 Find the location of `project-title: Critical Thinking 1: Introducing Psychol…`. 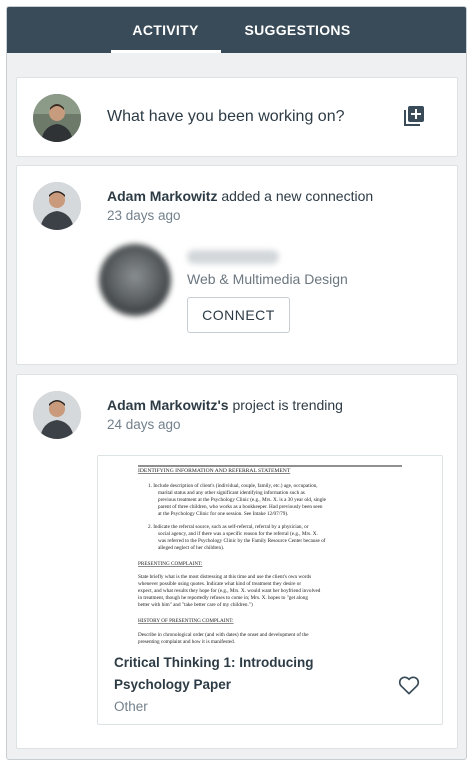

project-title: Critical Thinking 1: Introducing Psychol… is located at coordinates (244, 674).